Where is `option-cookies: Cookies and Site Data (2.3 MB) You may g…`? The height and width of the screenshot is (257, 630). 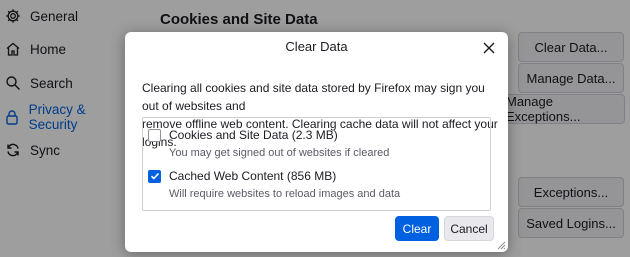
option-cookies: Cookies and Site Data (2.3 MB) You may g… is located at coordinates (268, 143).